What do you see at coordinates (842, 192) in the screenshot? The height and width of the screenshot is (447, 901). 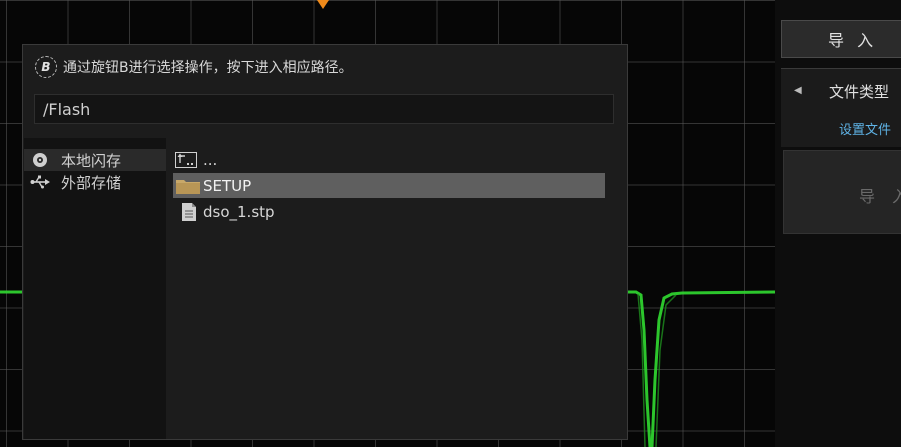 I see `import-button: 导 入` at bounding box center [842, 192].